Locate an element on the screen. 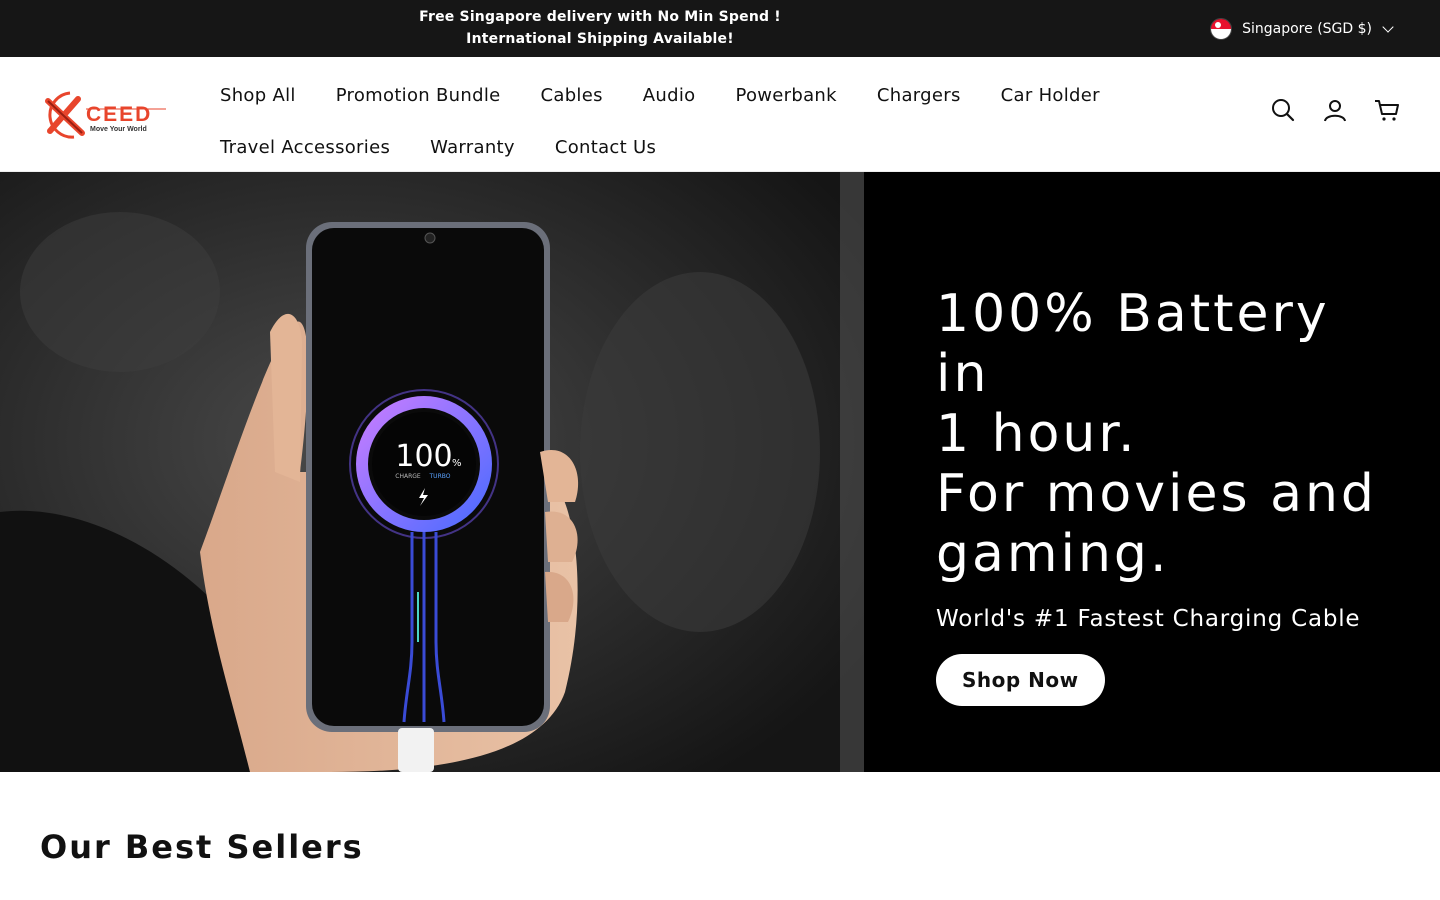 The image size is (1440, 900). nav-item-warranty: Warranty is located at coordinates (472, 147).